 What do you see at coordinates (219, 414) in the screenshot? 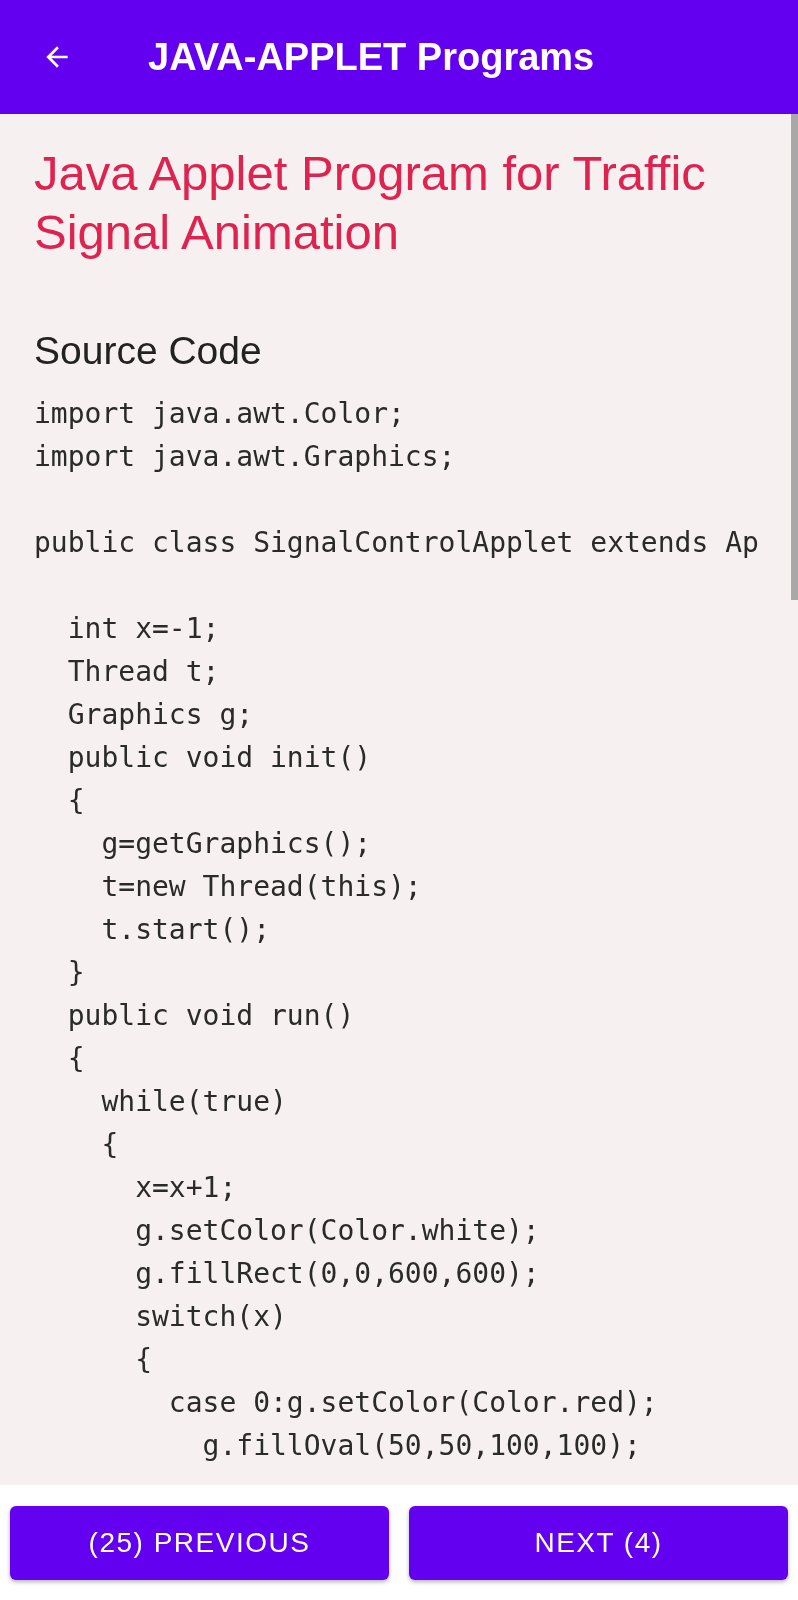
I see `code-line: import java.awt.Color;` at bounding box center [219, 414].